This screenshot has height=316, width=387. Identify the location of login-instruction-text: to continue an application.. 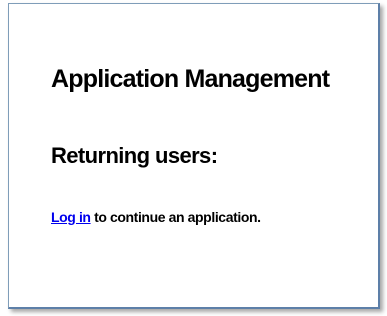
(175, 217).